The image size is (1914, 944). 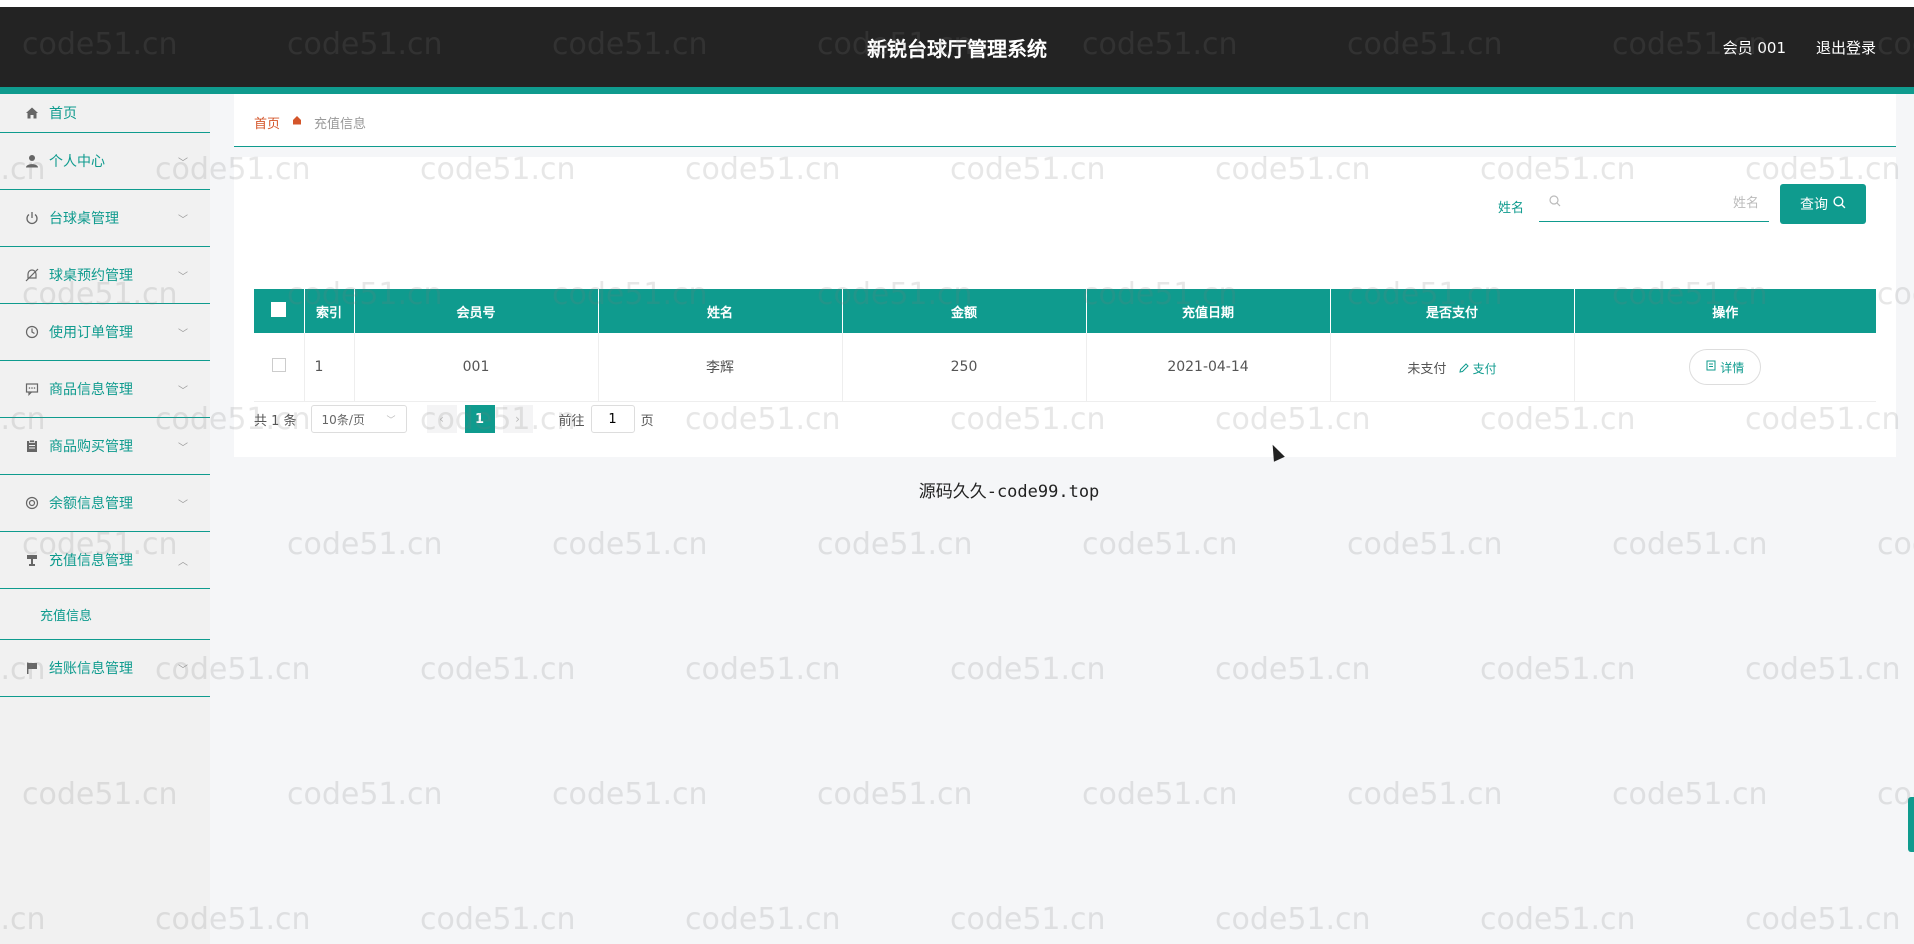 I want to click on goto-suffix: 页, so click(x=647, y=421).